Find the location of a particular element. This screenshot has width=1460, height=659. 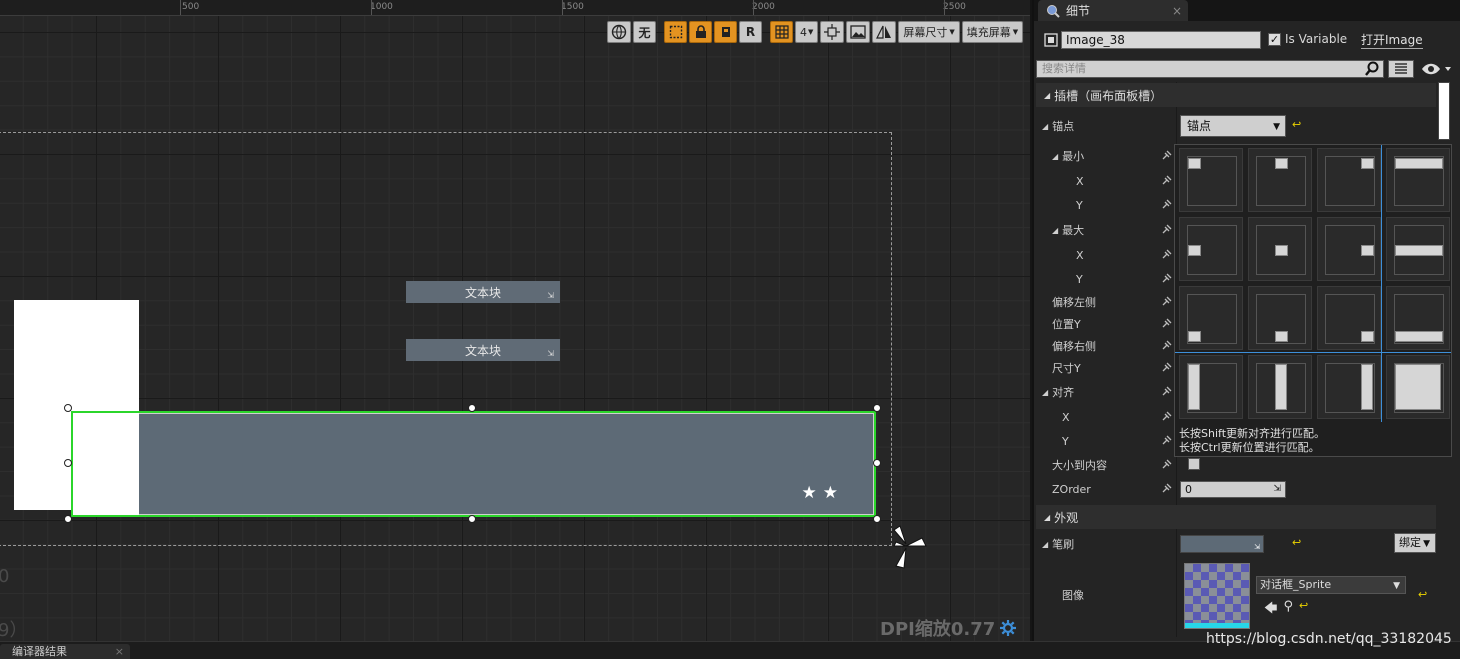

details-tab: 细节 × is located at coordinates (1113, 10).